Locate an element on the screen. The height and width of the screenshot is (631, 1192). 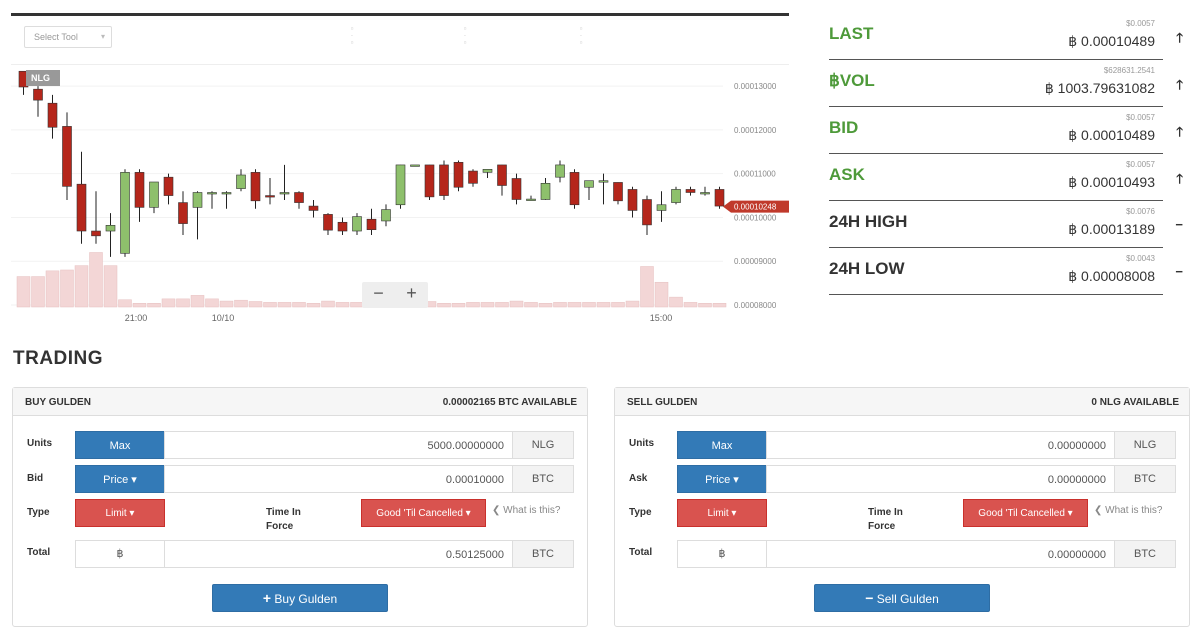
ticker-label: BID is located at coordinates (844, 127).